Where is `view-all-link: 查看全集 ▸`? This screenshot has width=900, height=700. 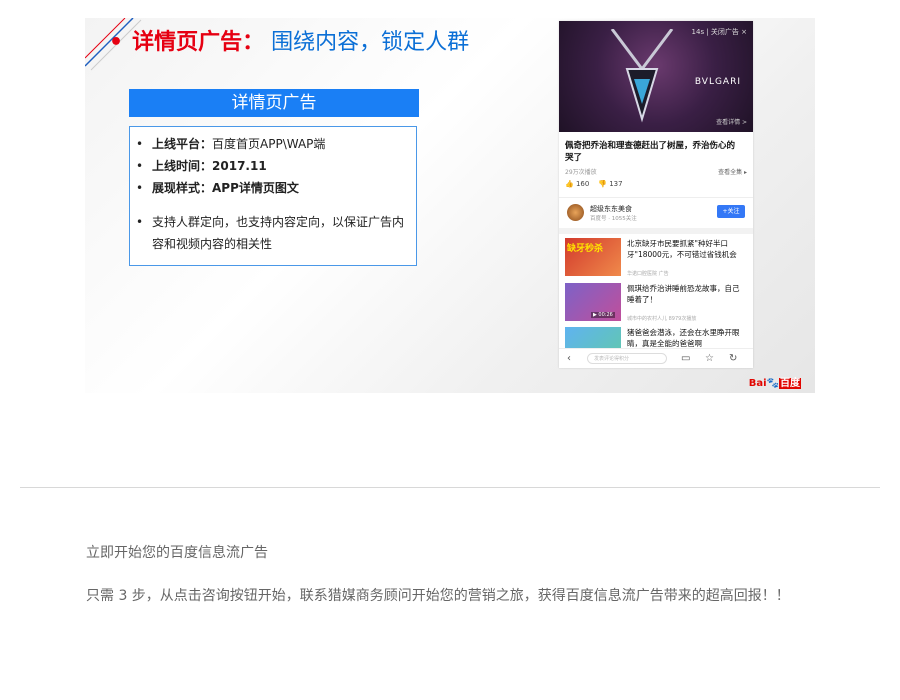
view-all-link: 查看全集 ▸ is located at coordinates (732, 171).